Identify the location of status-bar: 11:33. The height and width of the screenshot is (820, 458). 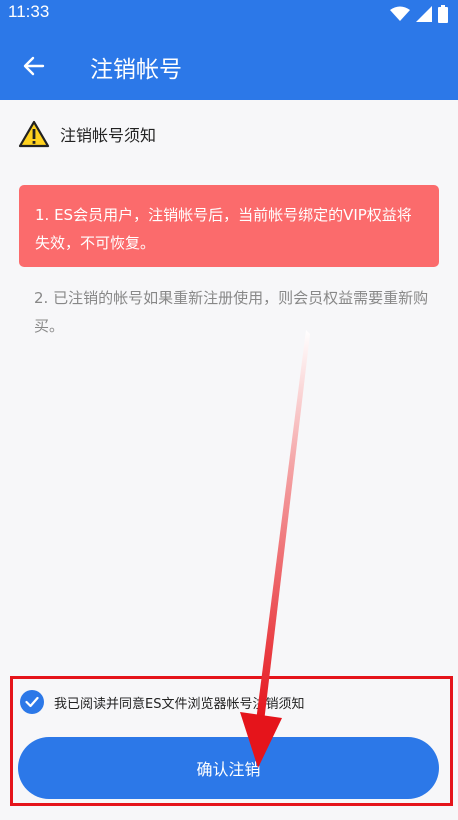
(229, 14).